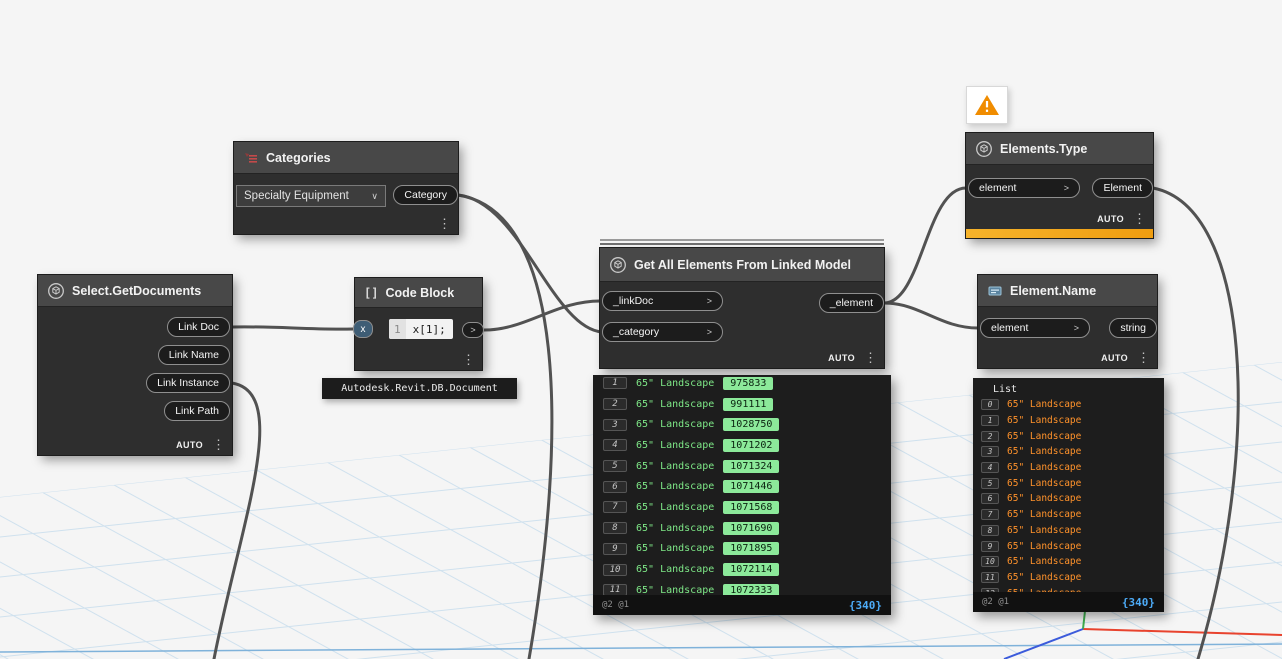 The image size is (1282, 659). What do you see at coordinates (1068, 483) in the screenshot?
I see `list-item: 5 65" Landscape` at bounding box center [1068, 483].